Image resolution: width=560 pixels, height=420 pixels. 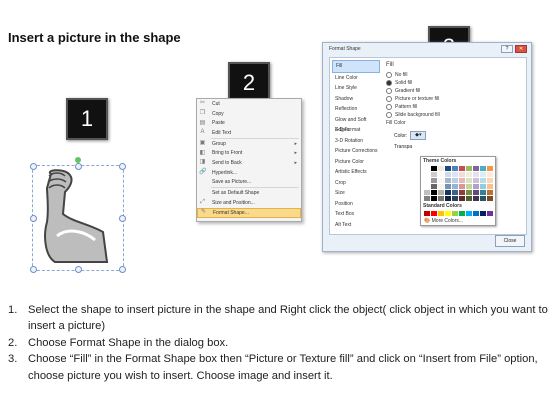 I want to click on menu-item-group: ▣ Group ▸, so click(x=249, y=144).